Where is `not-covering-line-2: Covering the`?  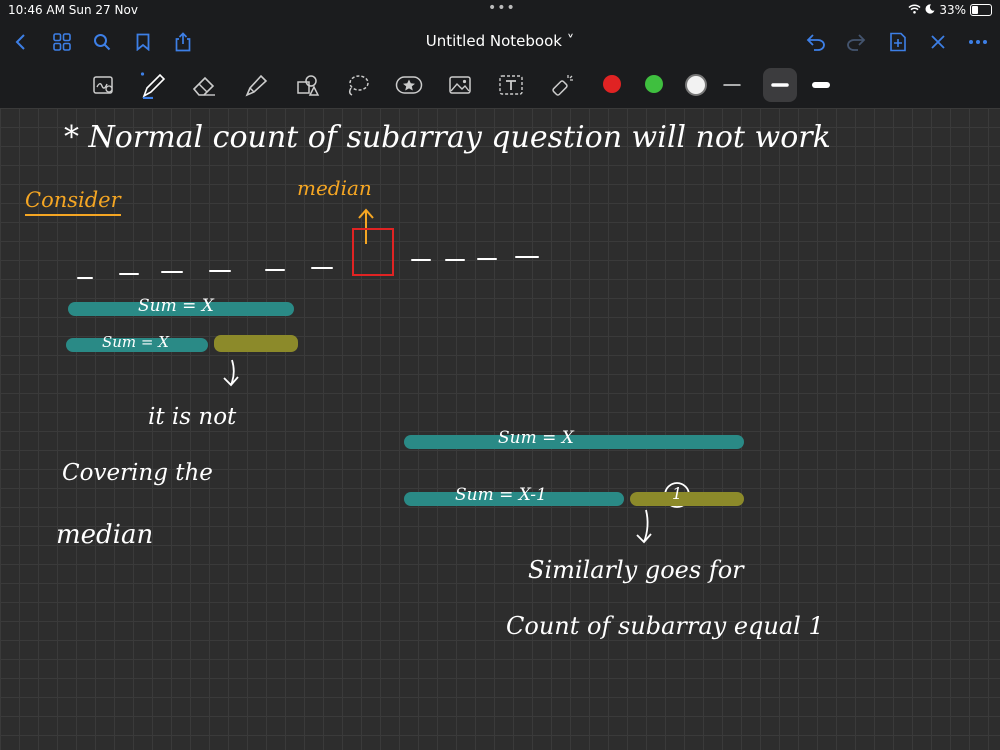 not-covering-line-2: Covering the is located at coordinates (137, 473).